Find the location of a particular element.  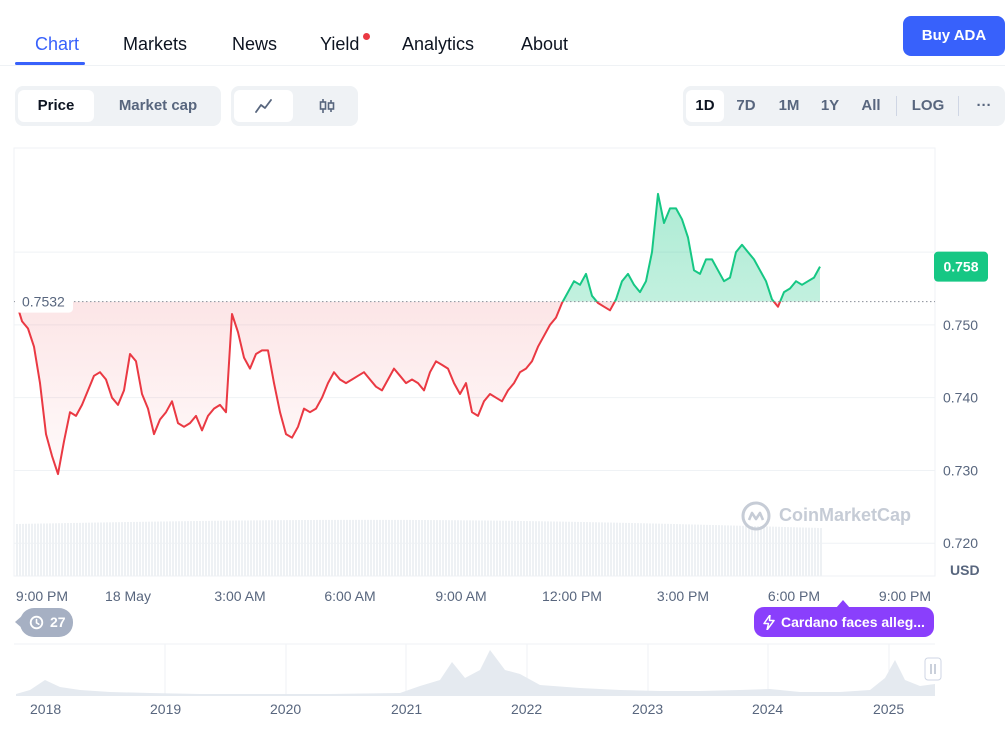

line-chart-icon is located at coordinates (263, 106).